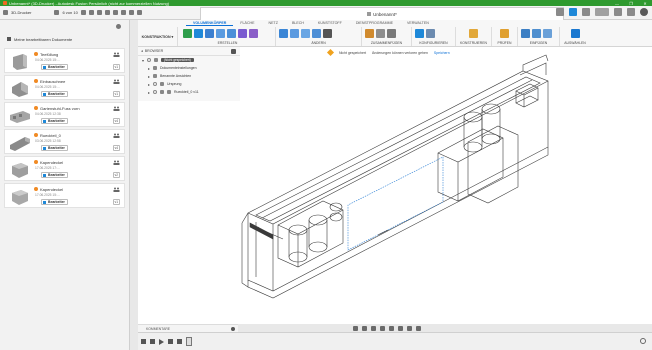 The width and height of the screenshot is (652, 350). Describe the element at coordinates (189, 68) in the screenshot. I see `browser-item-dokumenteinstellungen: ▸ Dokumenteinstellungen` at that location.